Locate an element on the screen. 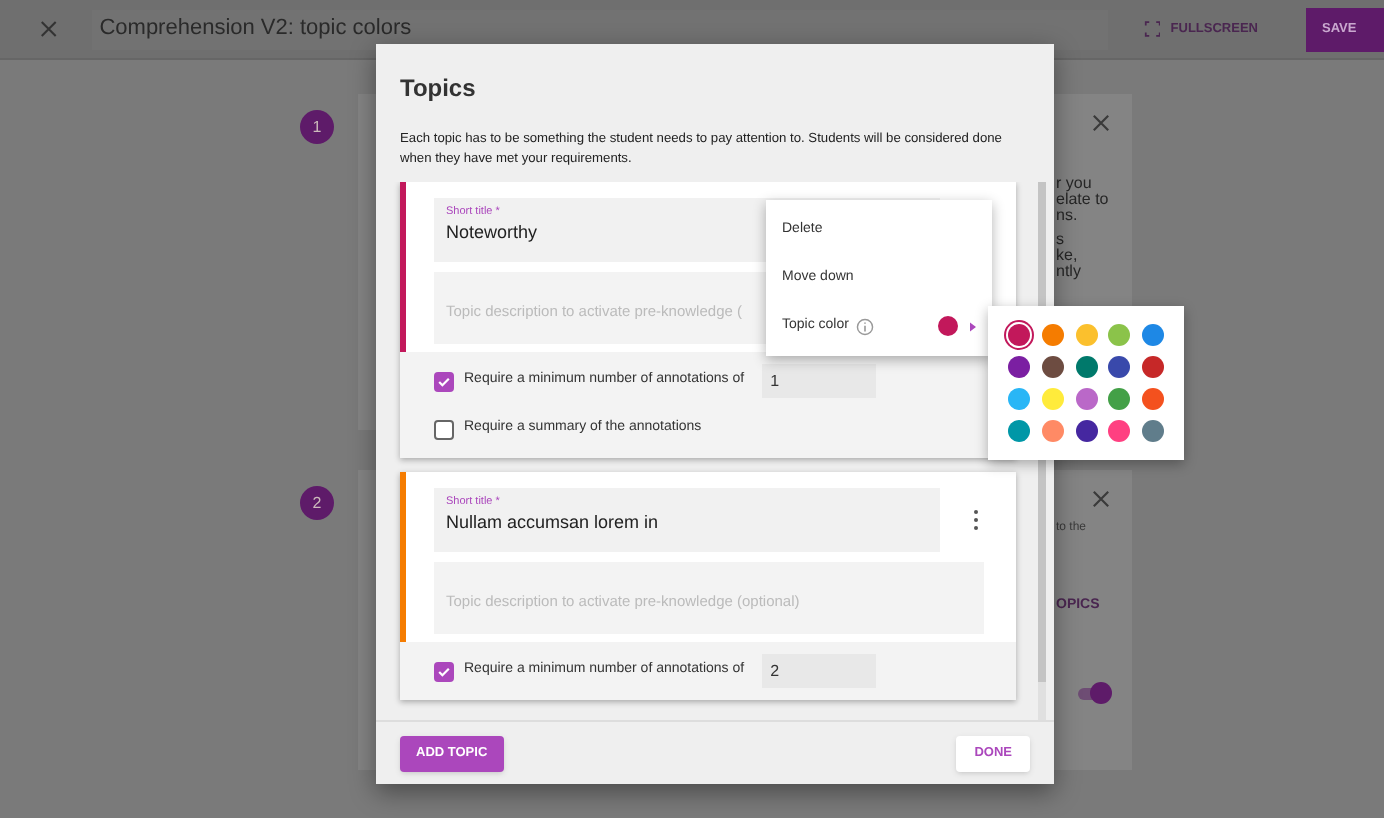 Image resolution: width=1384 pixels, height=818 pixels. count-field: 2 is located at coordinates (819, 671).